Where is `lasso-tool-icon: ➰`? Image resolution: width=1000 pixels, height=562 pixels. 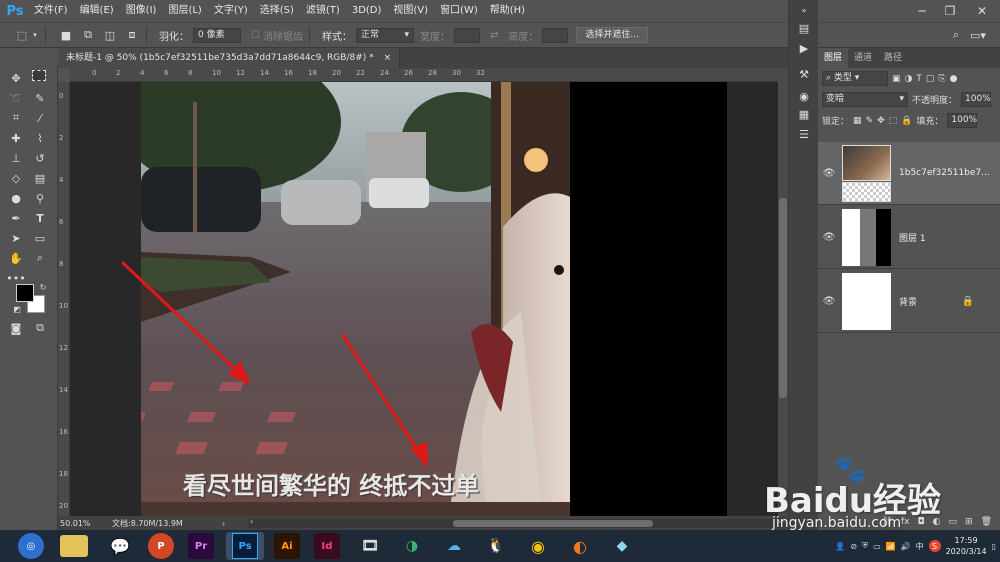 lasso-tool-icon: ➰ is located at coordinates (16, 98).